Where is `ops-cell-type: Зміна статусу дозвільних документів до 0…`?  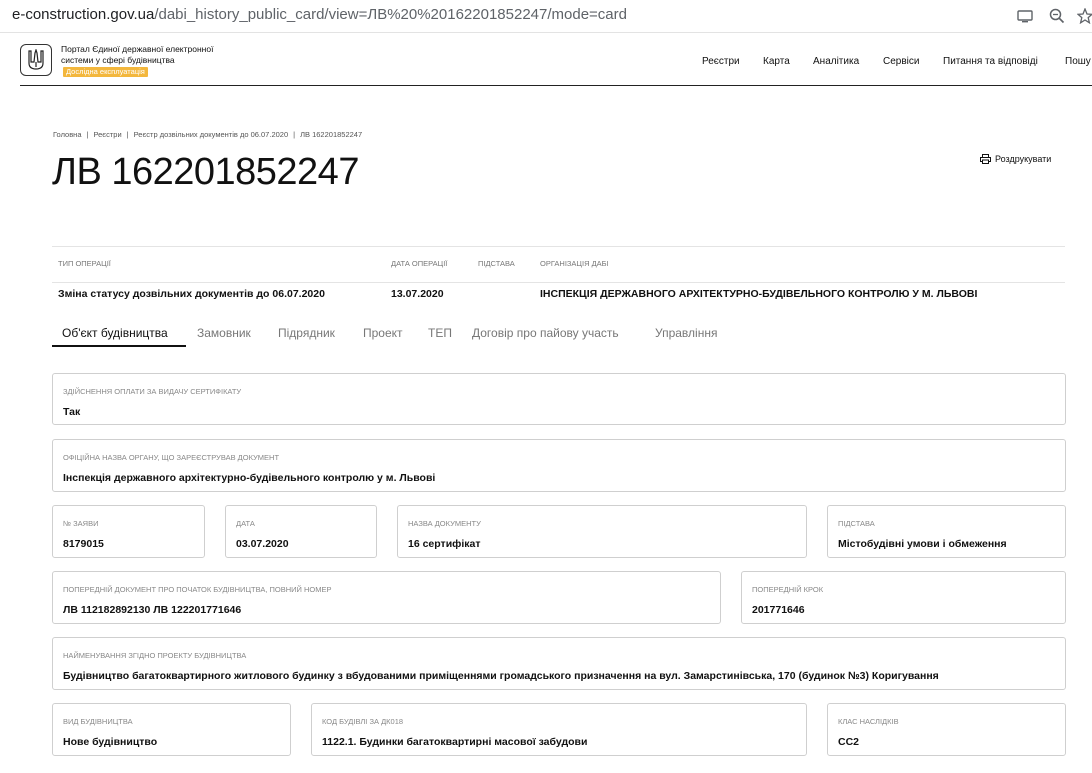 ops-cell-type: Зміна статусу дозвільних документів до 0… is located at coordinates (191, 294).